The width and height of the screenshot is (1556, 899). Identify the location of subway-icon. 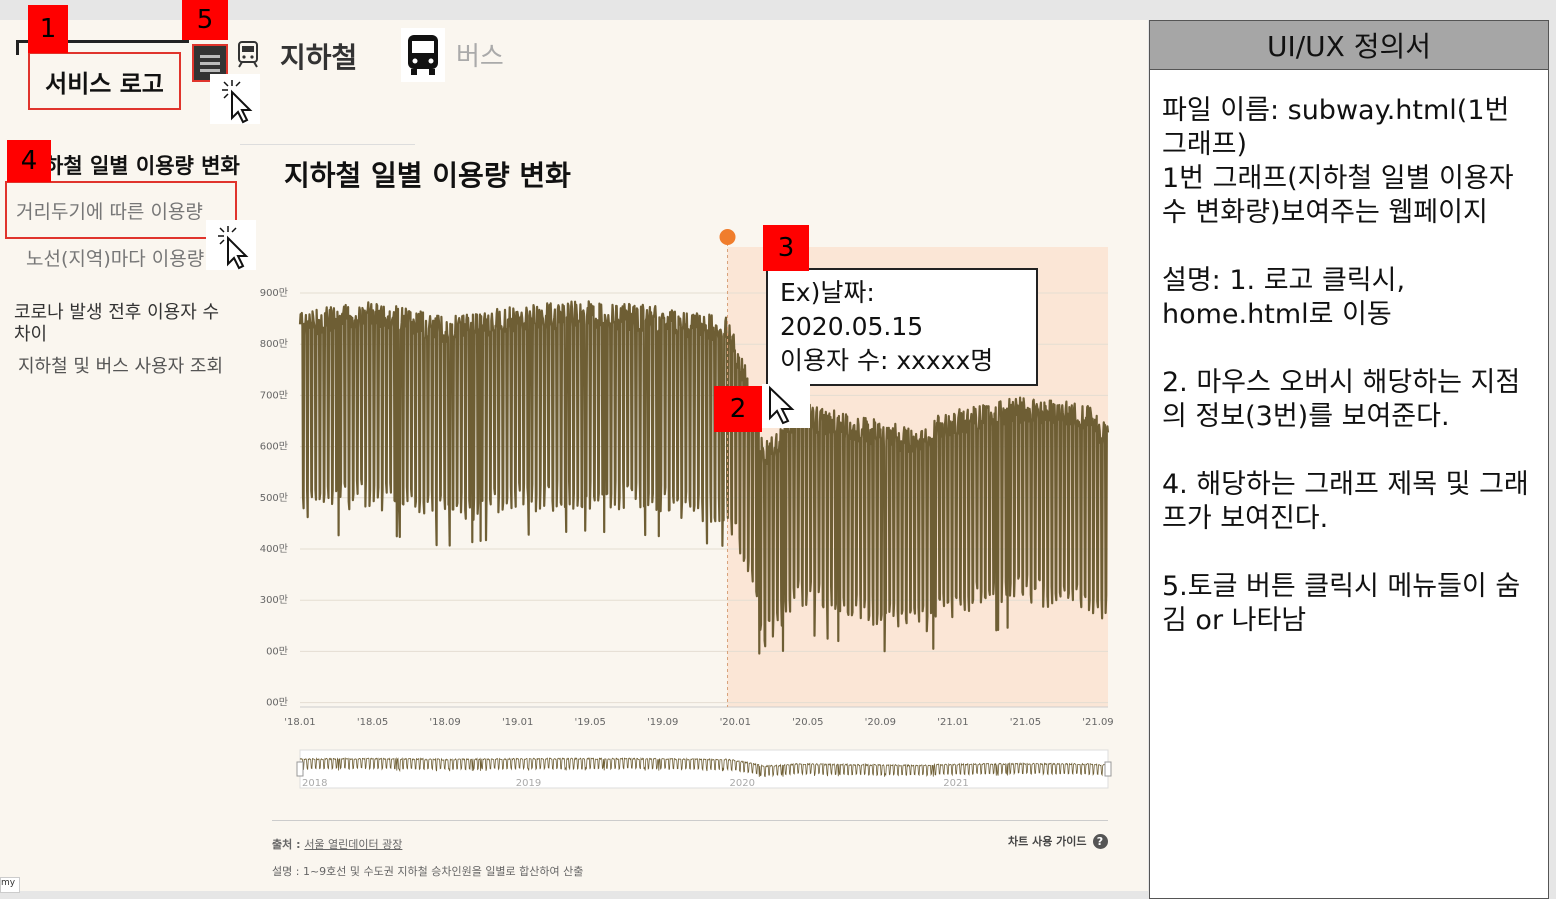
(248, 54).